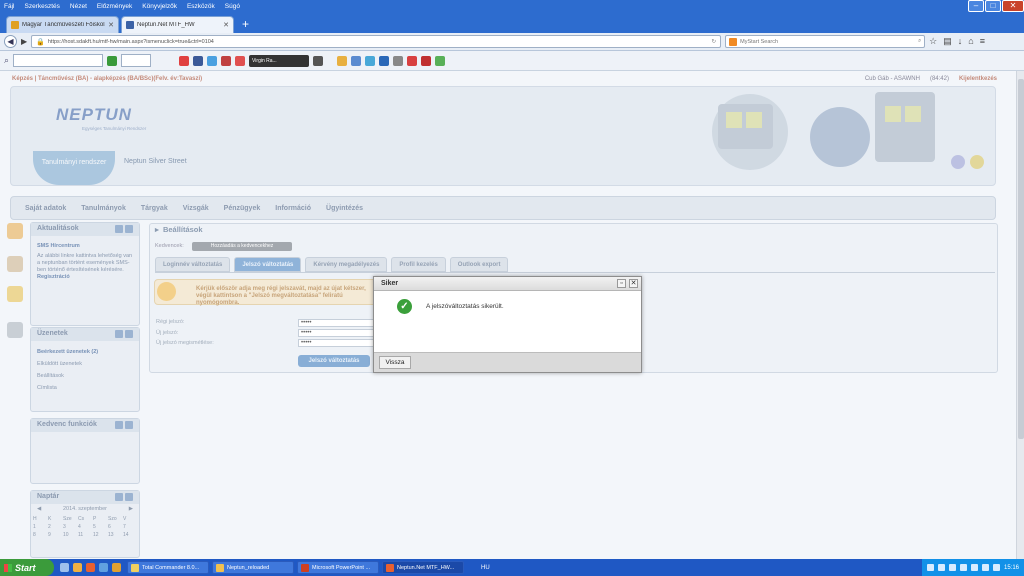 This screenshot has width=1024, height=576. Describe the element at coordinates (135, 567) in the screenshot. I see `total-commander-icon` at that location.